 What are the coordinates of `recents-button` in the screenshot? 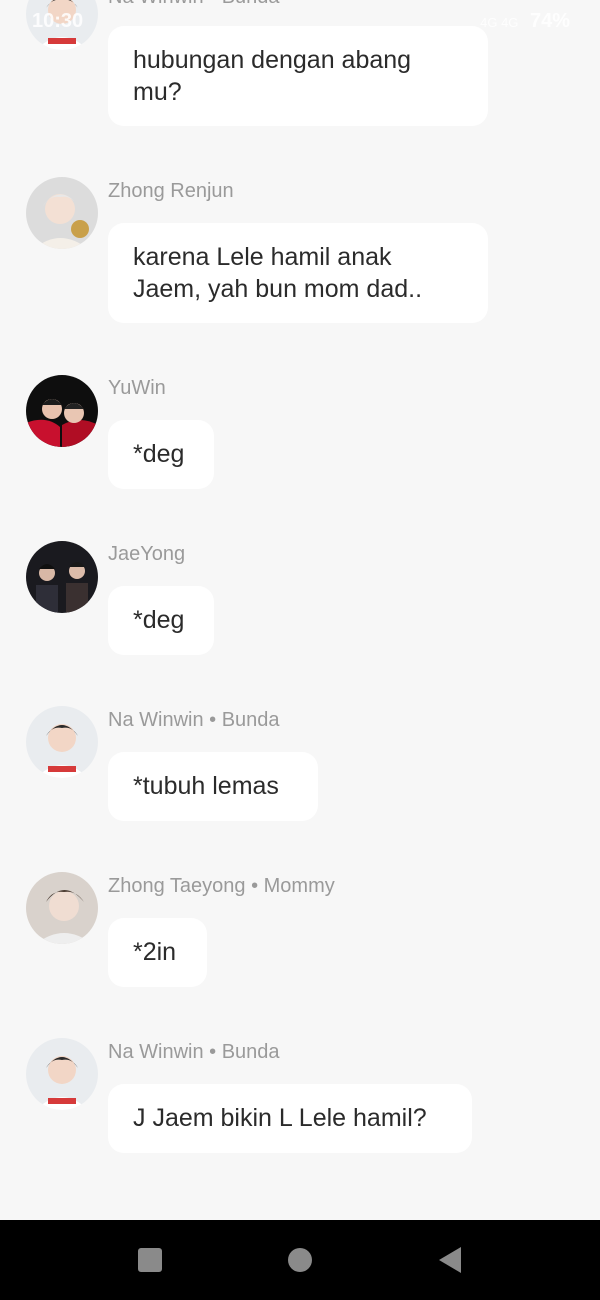 It's located at (150, 1260).